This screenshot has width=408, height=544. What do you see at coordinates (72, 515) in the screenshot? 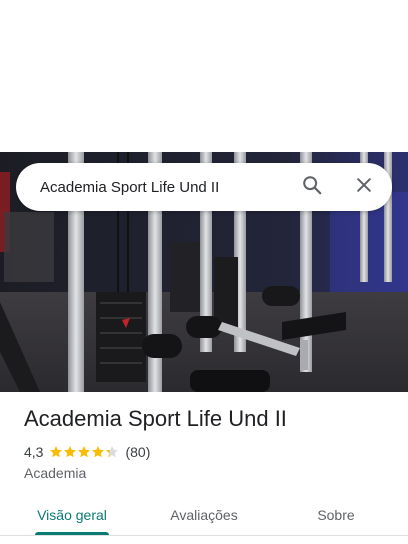
I see `tab-overview: Visão geral` at bounding box center [72, 515].